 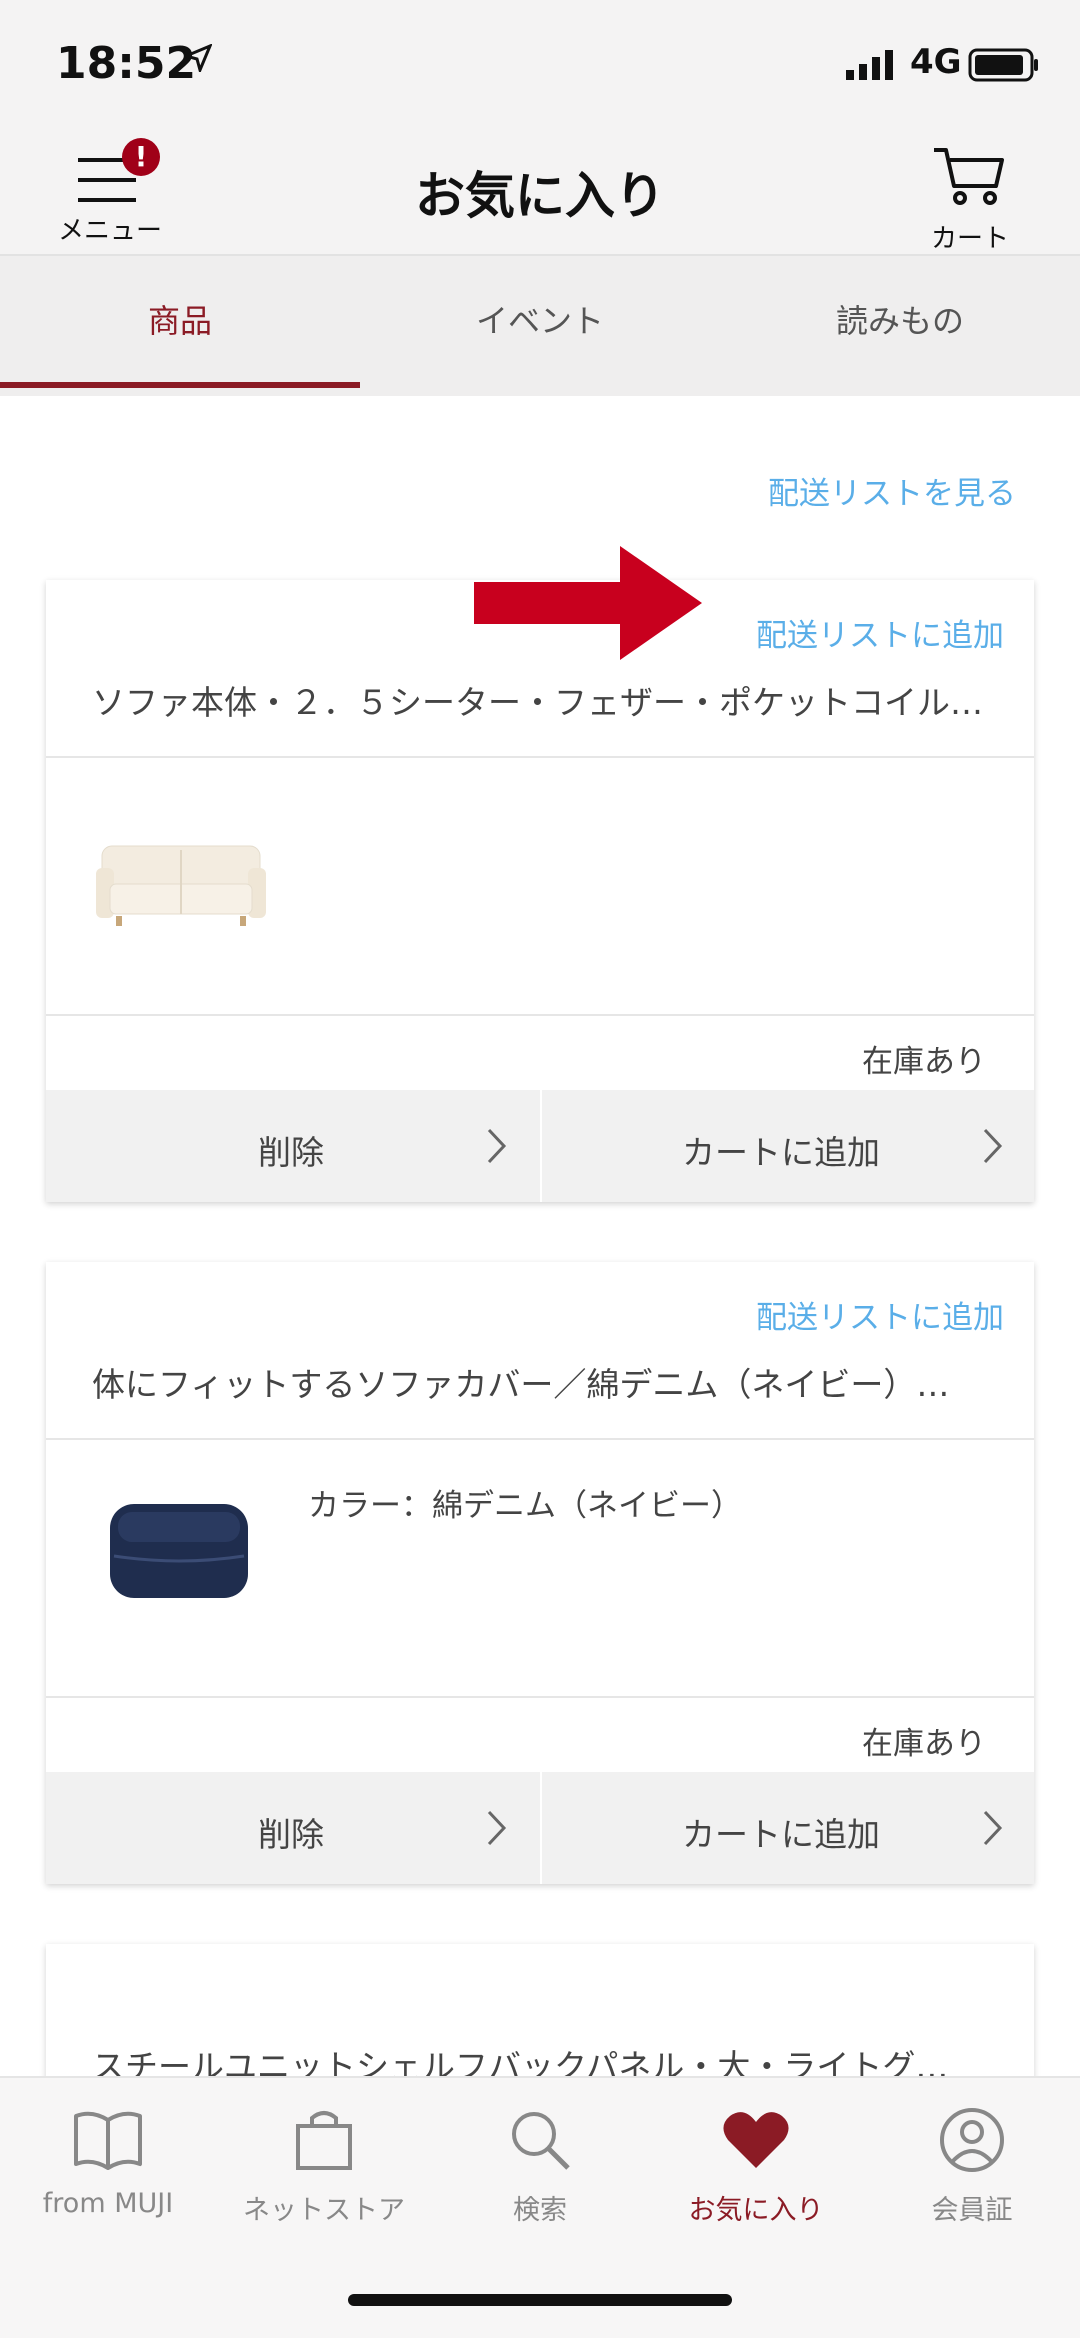 I want to click on cart-button: カート, so click(x=970, y=199).